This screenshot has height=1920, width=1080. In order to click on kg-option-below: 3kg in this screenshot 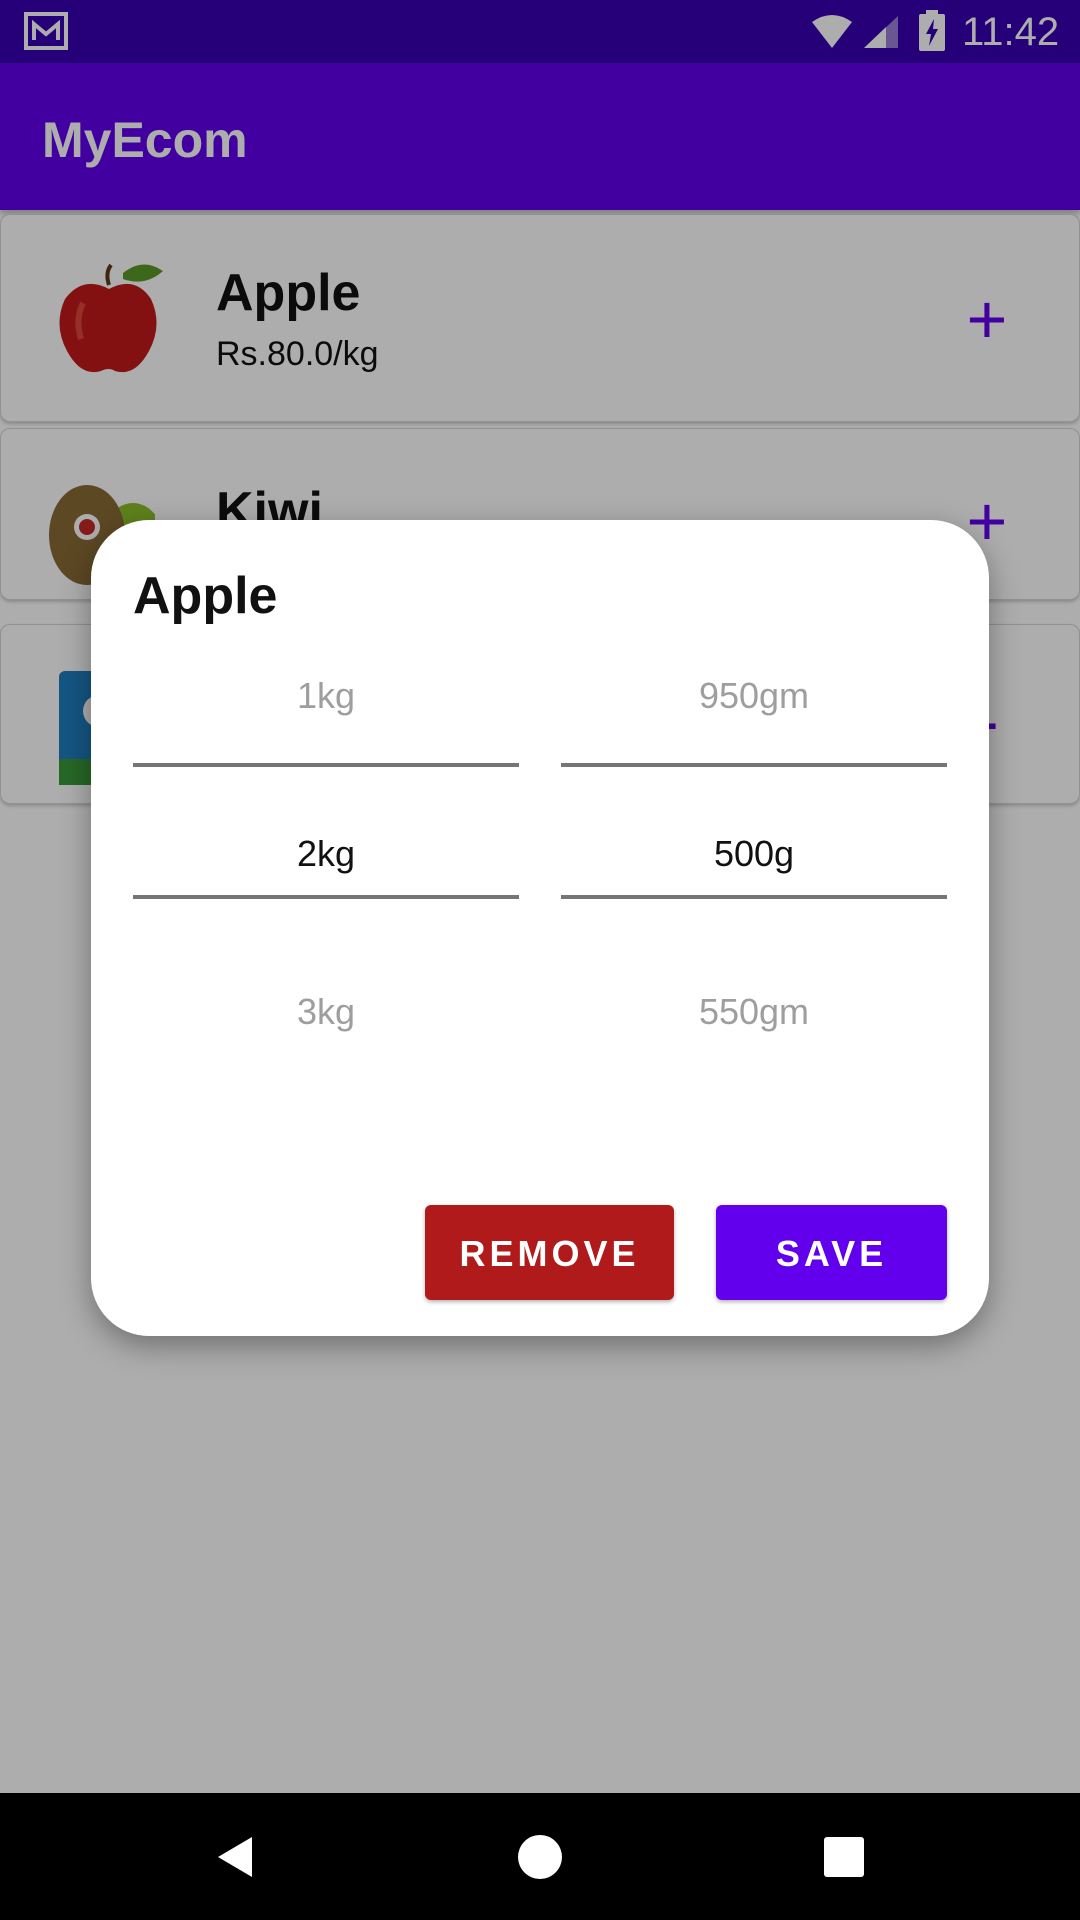, I will do `click(326, 1012)`.